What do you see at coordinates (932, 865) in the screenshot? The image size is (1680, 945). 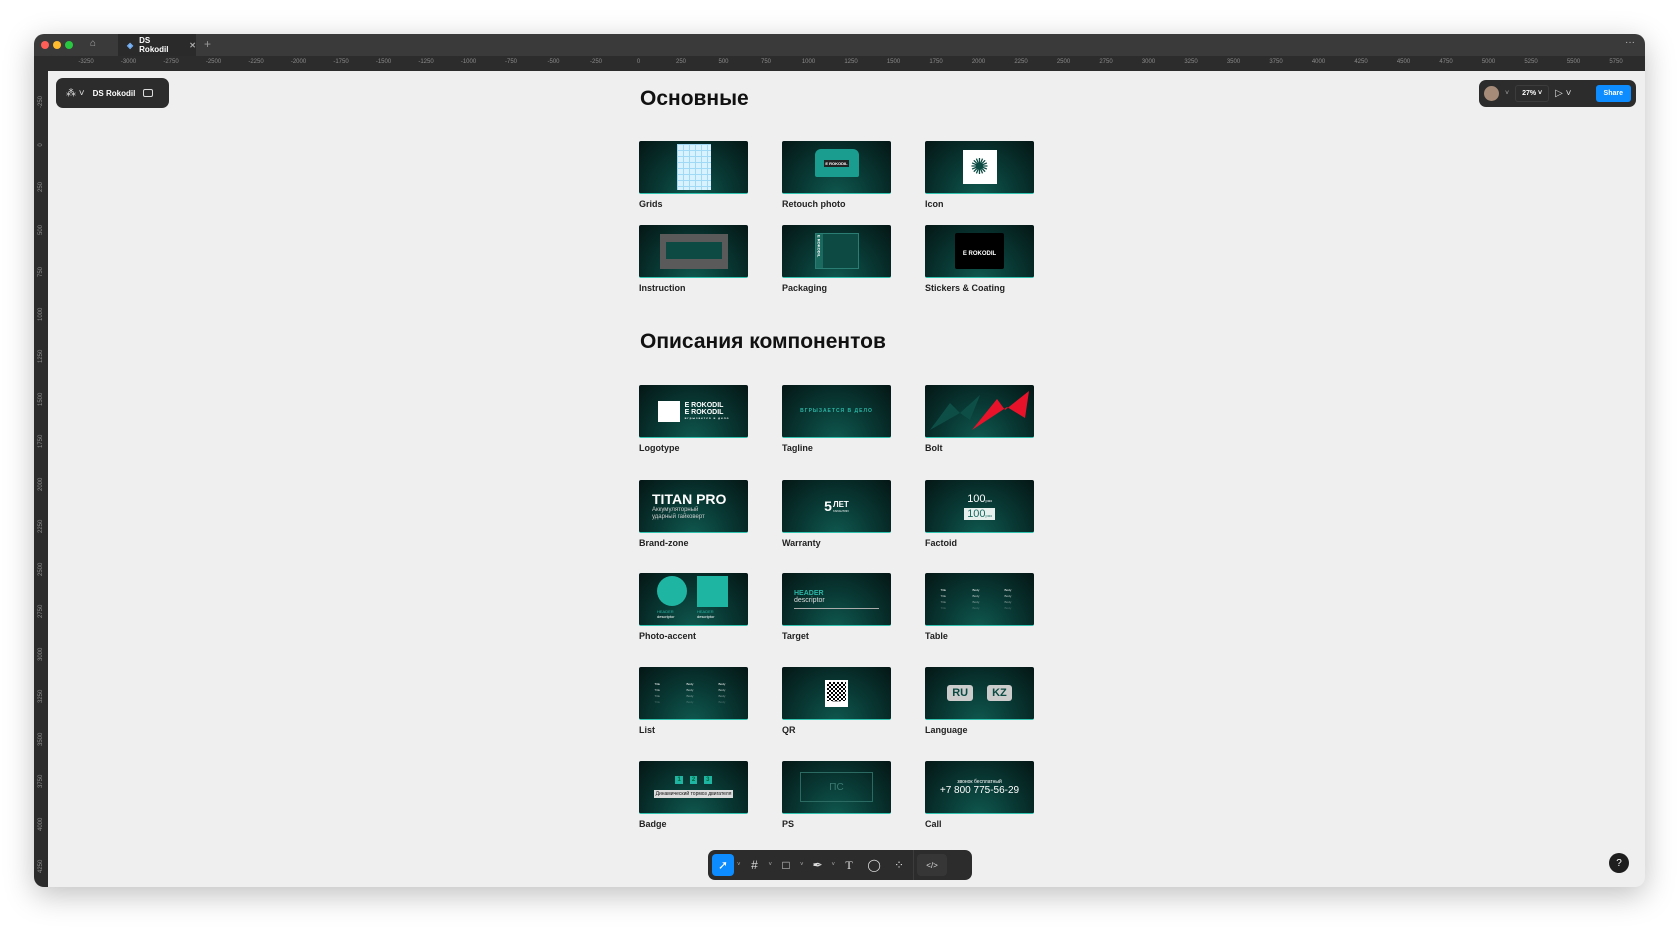 I see `dev-mode-icon: </>` at bounding box center [932, 865].